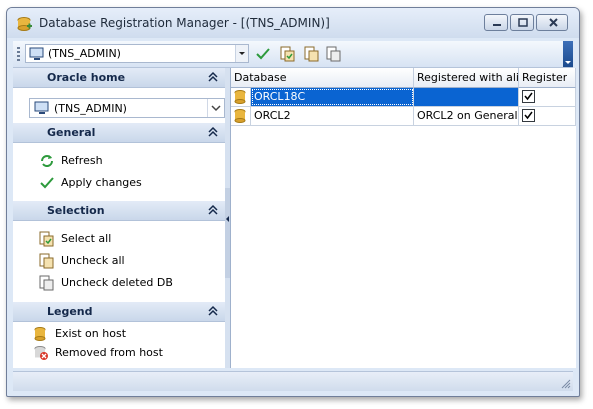  I want to click on section-general: General, so click(119, 133).